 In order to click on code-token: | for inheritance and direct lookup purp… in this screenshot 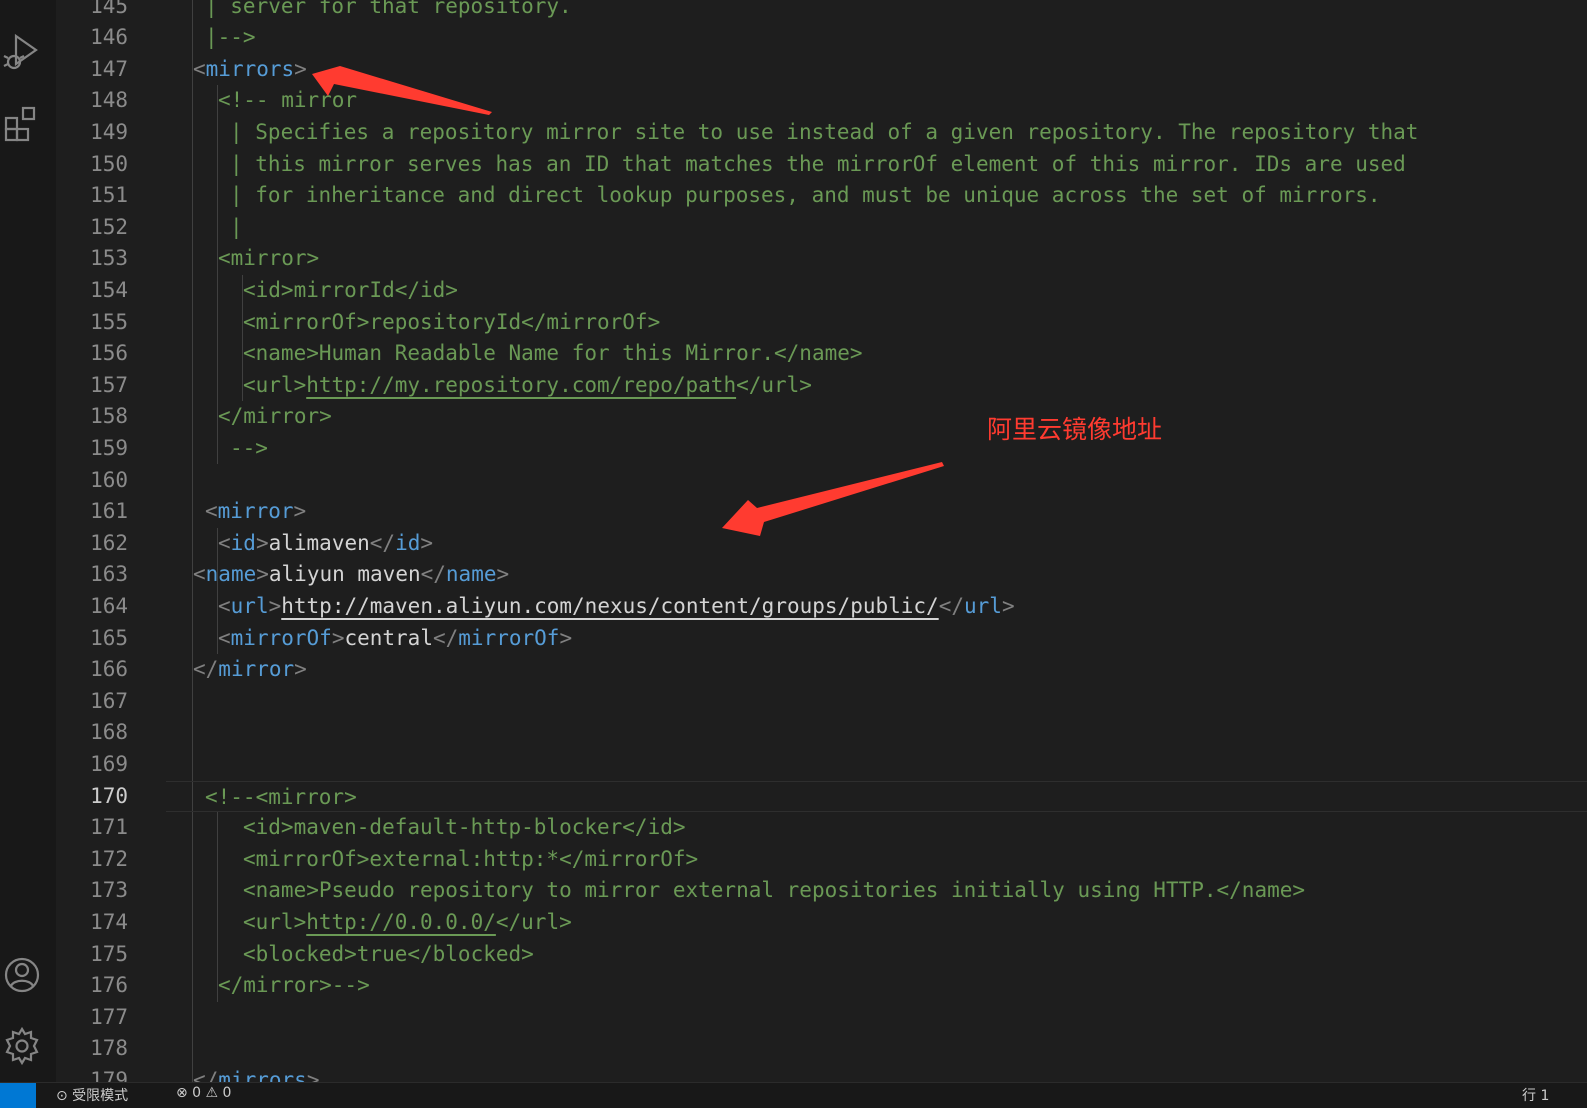, I will do `click(805, 195)`.